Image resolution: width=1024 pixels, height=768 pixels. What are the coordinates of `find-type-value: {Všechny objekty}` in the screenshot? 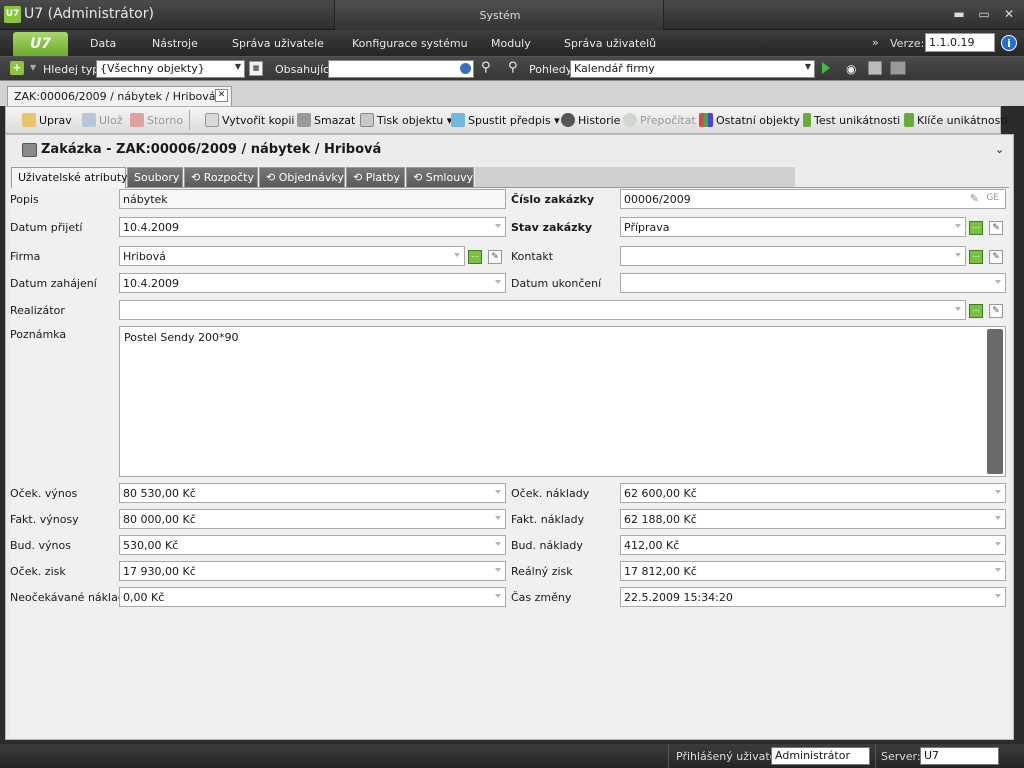 It's located at (152, 68).